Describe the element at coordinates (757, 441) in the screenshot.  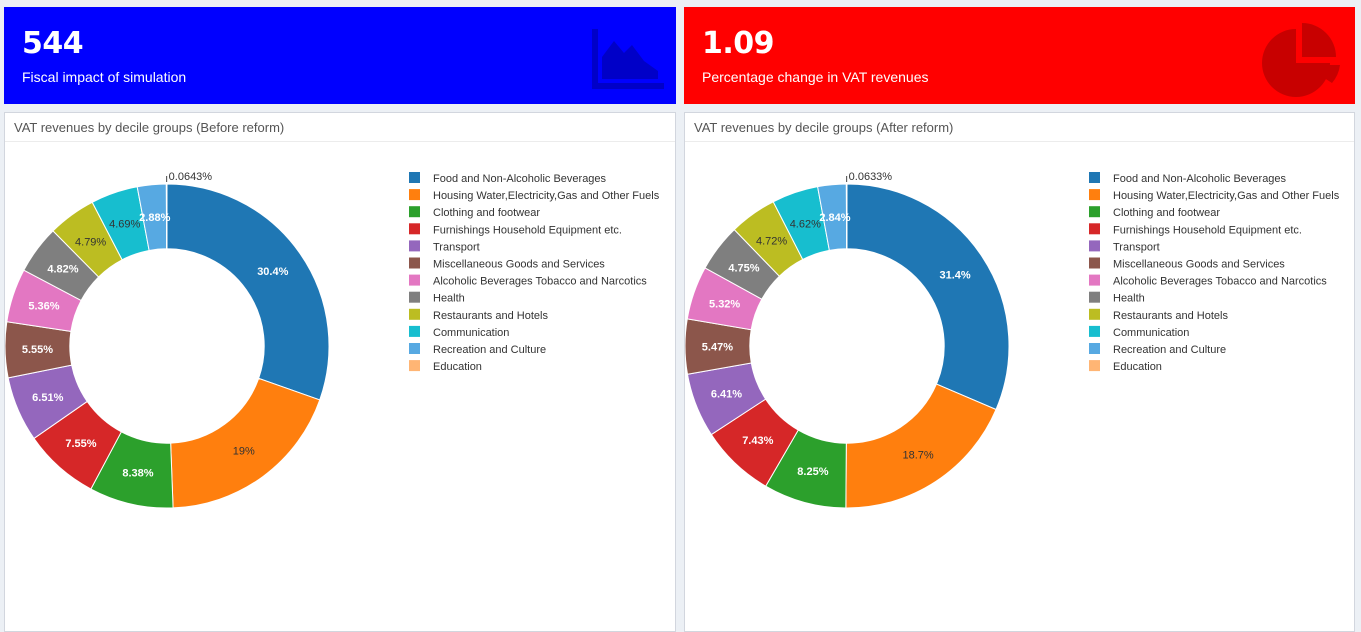
I see `slice-label: 7.43%` at that location.